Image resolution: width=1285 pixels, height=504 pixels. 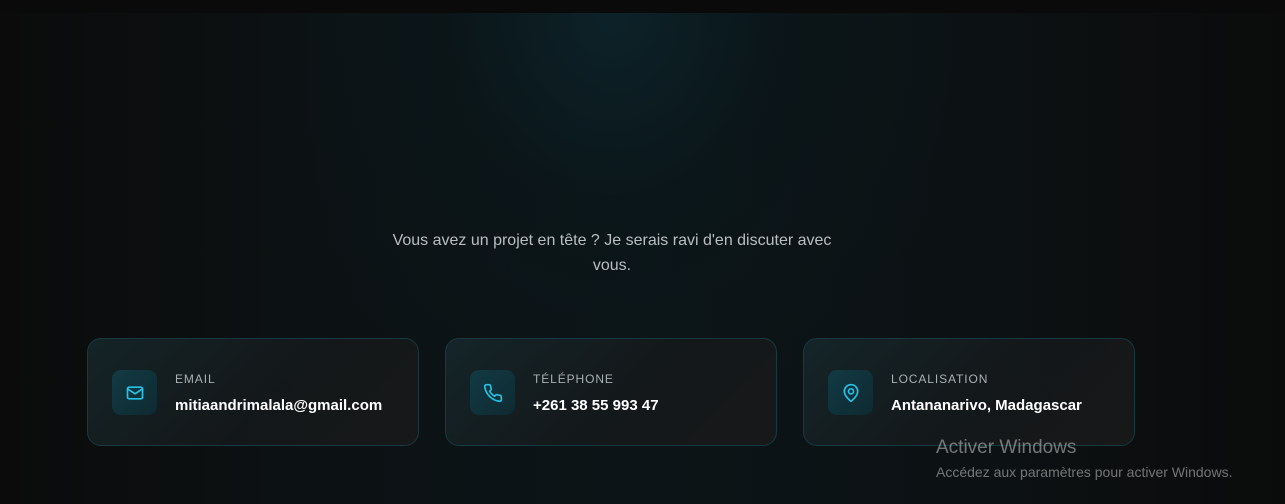 What do you see at coordinates (611, 392) in the screenshot?
I see `contact-card-phone: TÉLÉPHONE +261 38 55 993 47` at bounding box center [611, 392].